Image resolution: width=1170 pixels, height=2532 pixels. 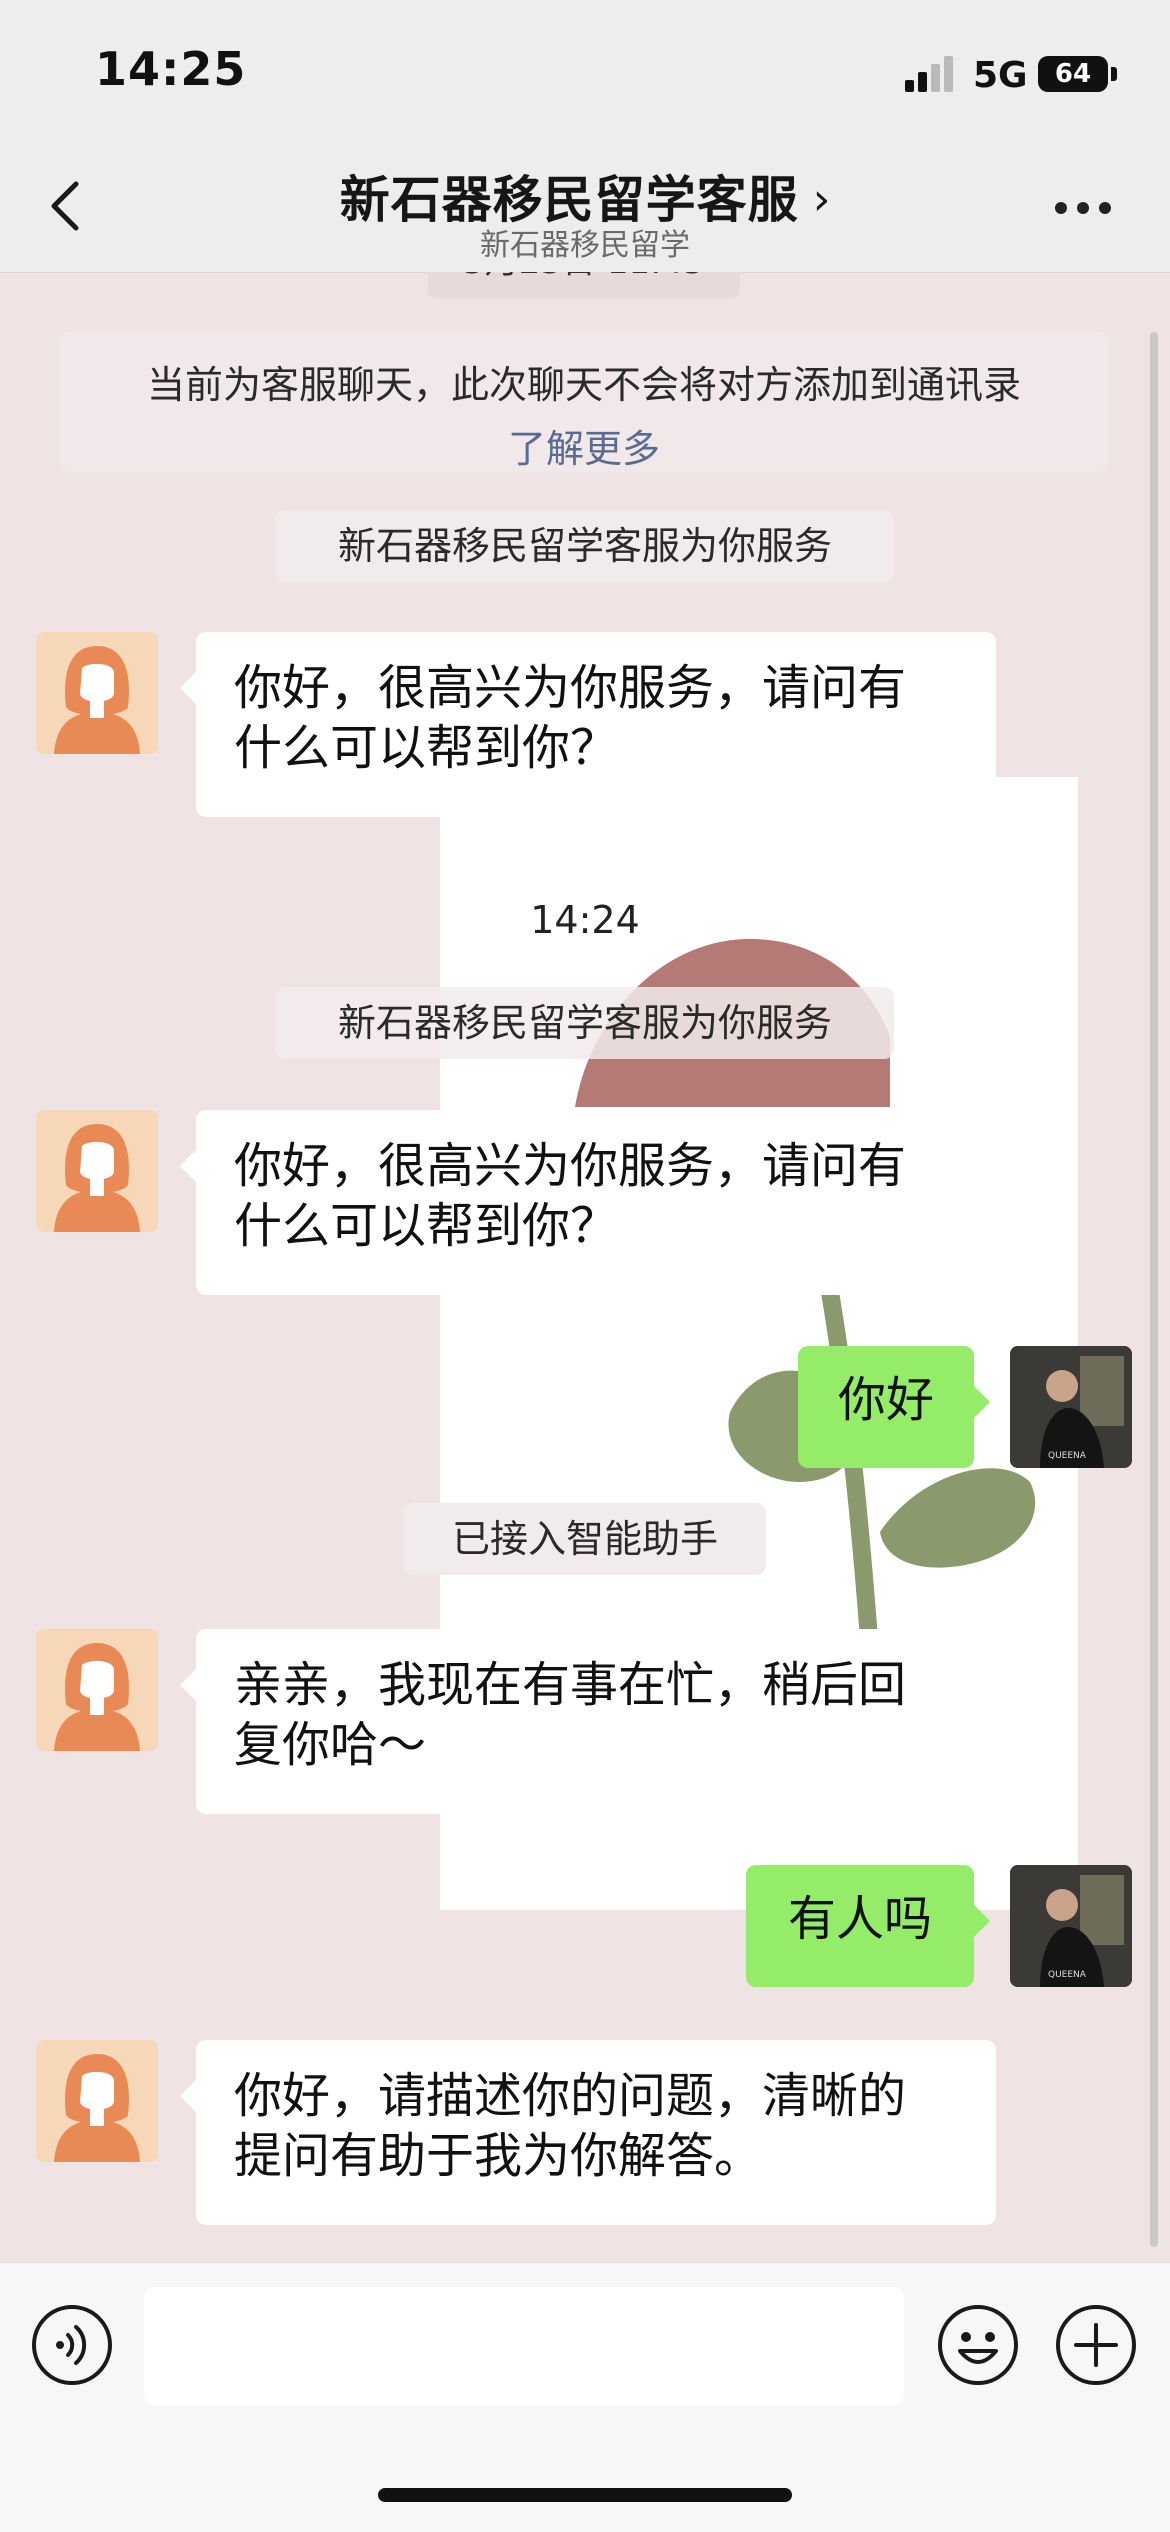 I want to click on user-message-bubble: 有人吗, so click(x=868, y=1926).